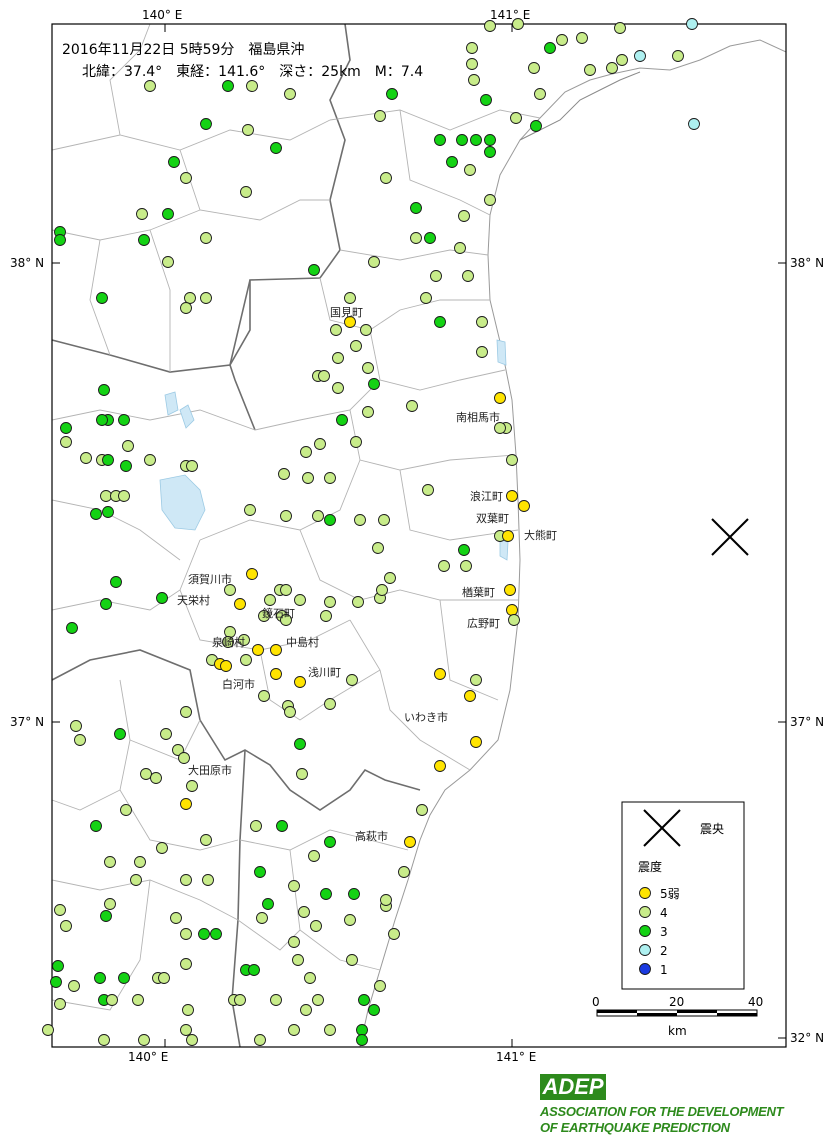 This screenshot has width=840, height=1141. I want to click on event-title: 2016年11月22日 5時59分 福島県沖, so click(183, 50).